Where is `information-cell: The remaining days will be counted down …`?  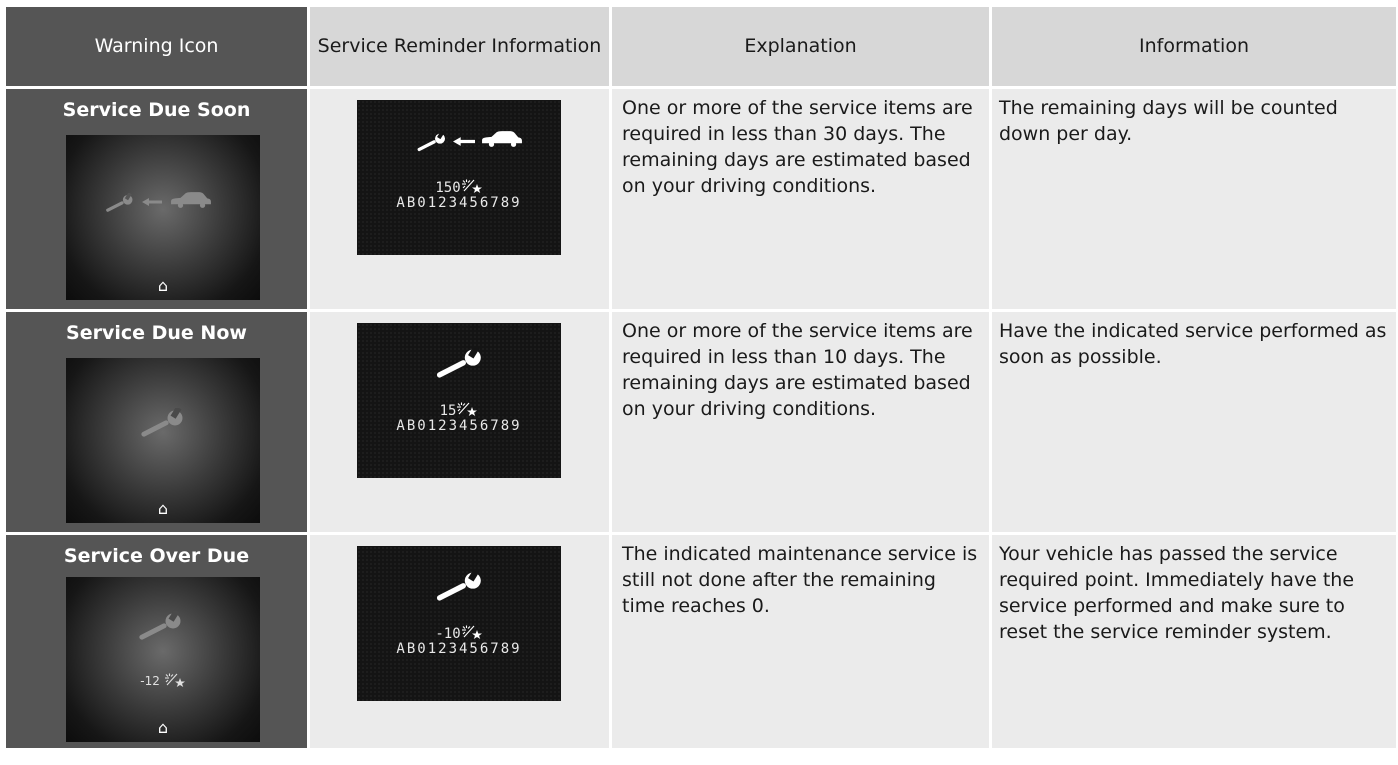 information-cell: The remaining days will be counted down … is located at coordinates (1194, 199).